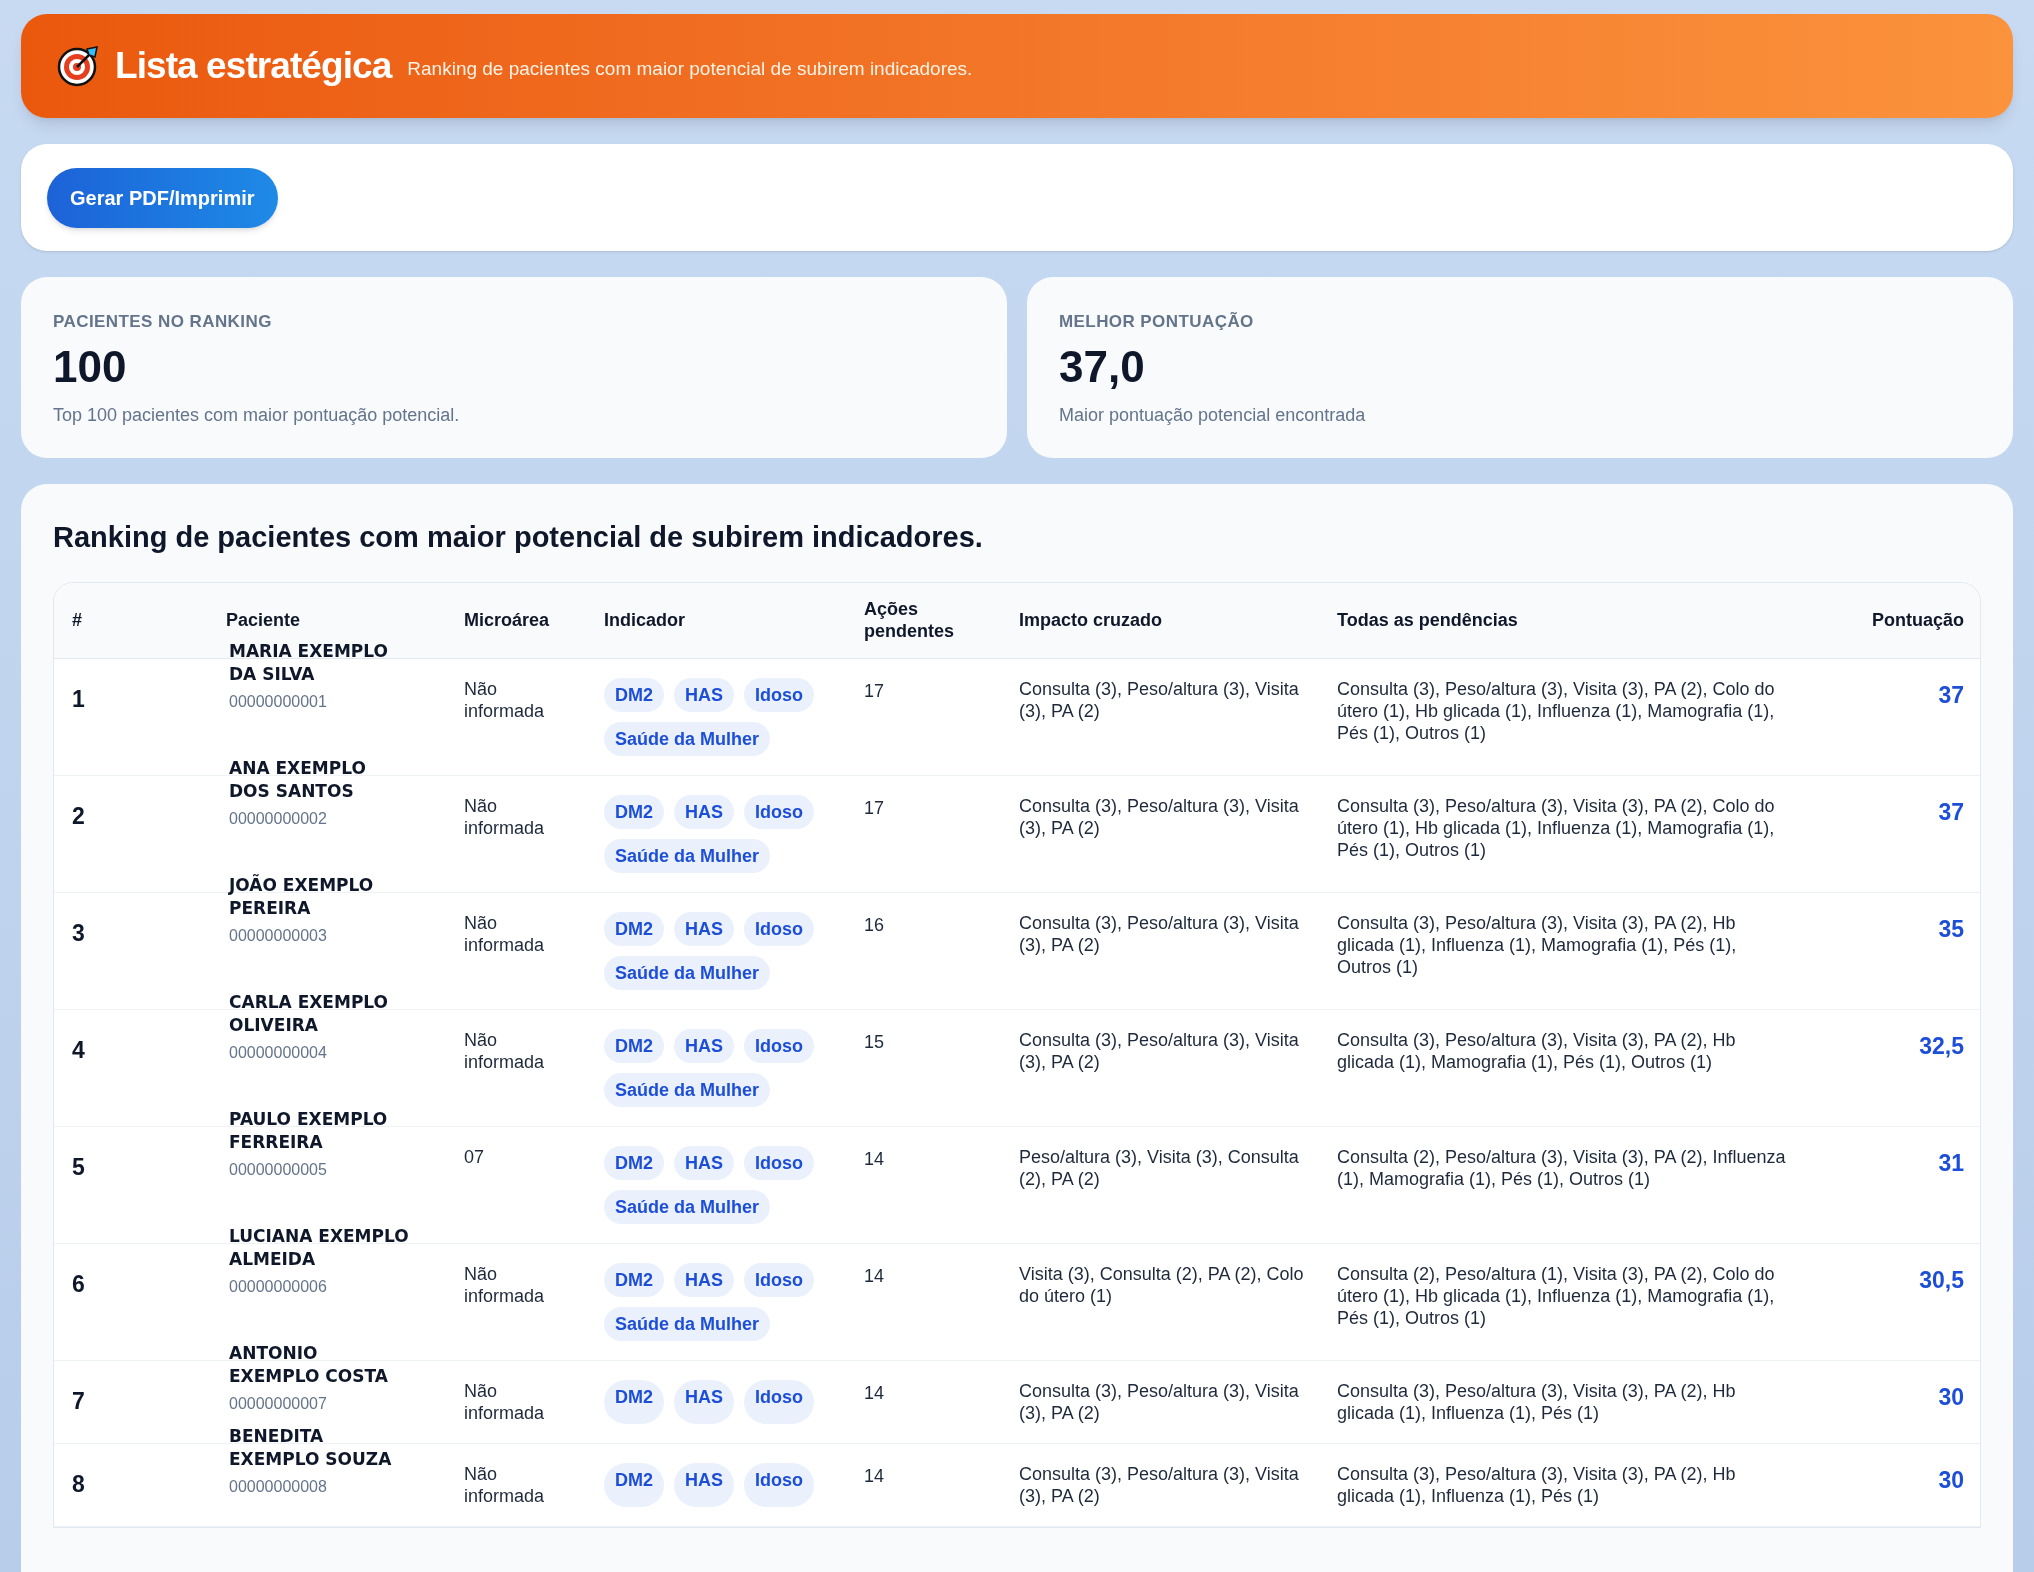 This screenshot has width=2034, height=1572. I want to click on pending-cell-text: Consulta (2), Peso/altura (3), Visita (3), PA (2), Influenza (1), Mamografia (1), Pés (1), Outros (1), so click(1562, 1168).